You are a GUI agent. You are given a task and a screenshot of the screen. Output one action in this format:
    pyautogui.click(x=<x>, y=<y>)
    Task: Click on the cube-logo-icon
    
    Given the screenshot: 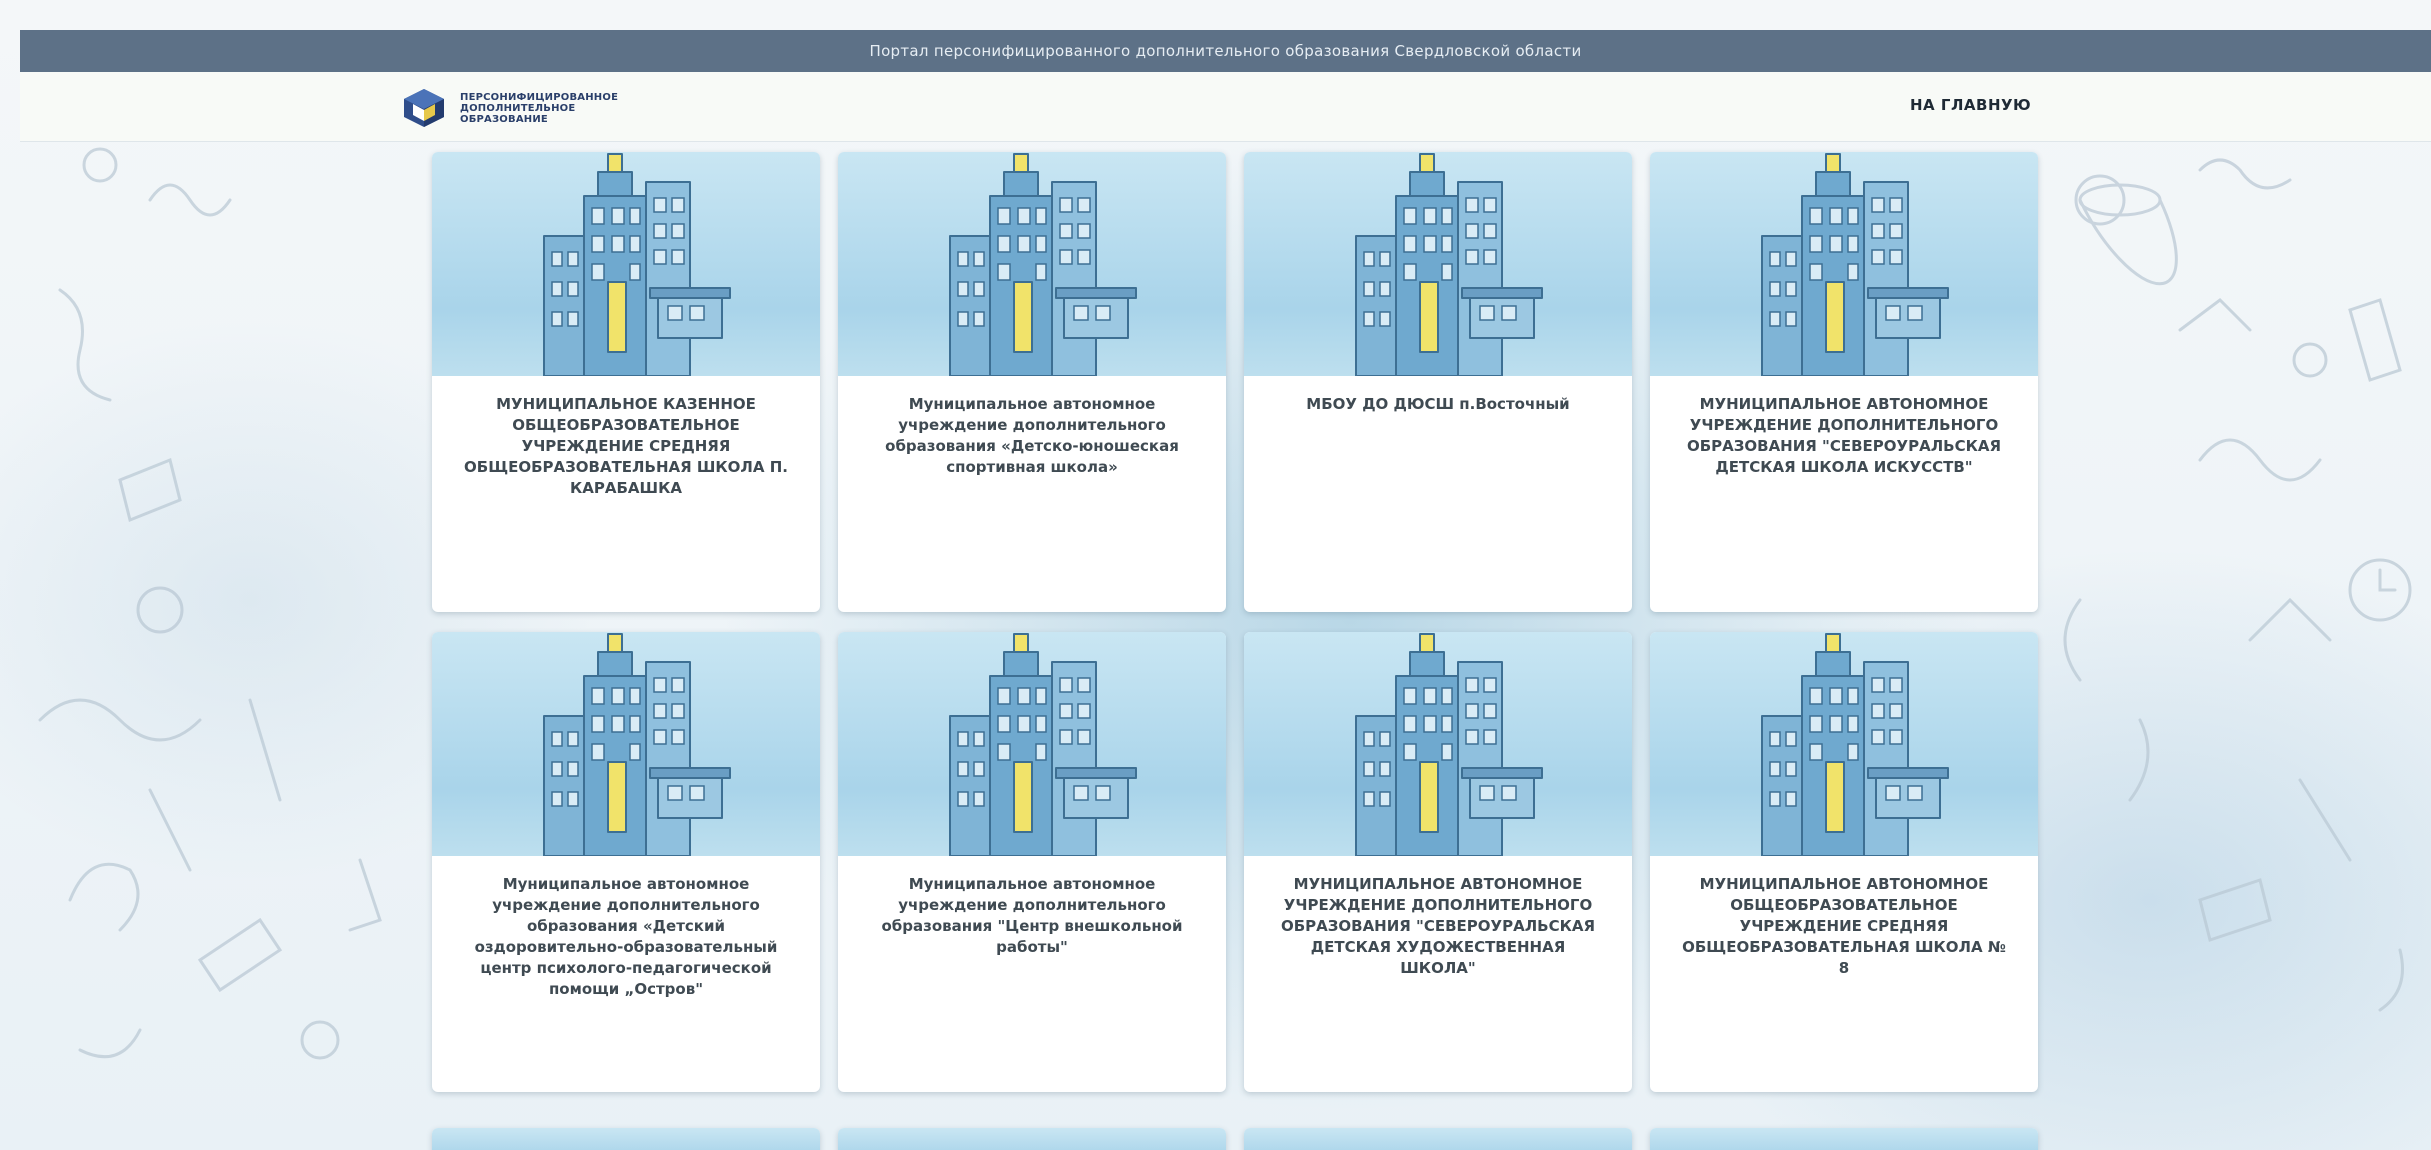 What is the action you would take?
    pyautogui.click(x=424, y=108)
    